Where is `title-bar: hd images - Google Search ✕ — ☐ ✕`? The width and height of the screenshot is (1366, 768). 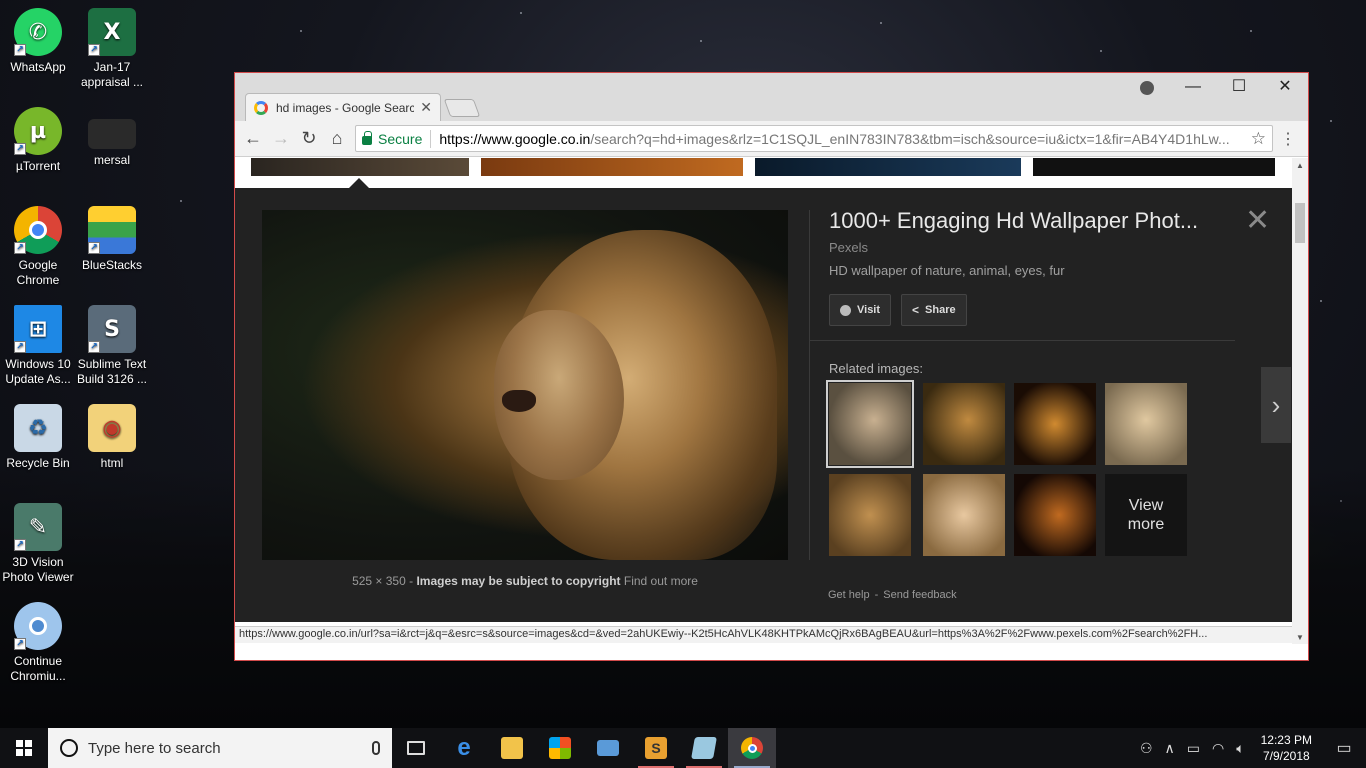
title-bar: hd images - Google Search ✕ — ☐ ✕ is located at coordinates (771, 97).